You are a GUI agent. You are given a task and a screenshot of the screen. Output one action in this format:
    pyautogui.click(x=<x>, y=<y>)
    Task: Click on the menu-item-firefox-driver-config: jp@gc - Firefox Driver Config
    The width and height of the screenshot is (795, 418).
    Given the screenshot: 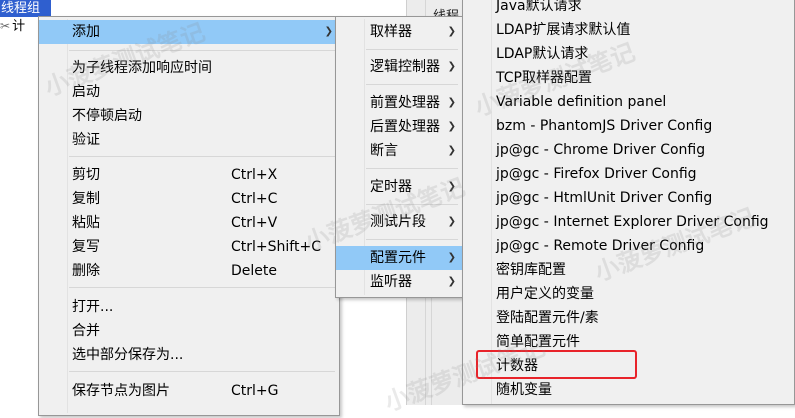 What is the action you would take?
    pyautogui.click(x=628, y=174)
    